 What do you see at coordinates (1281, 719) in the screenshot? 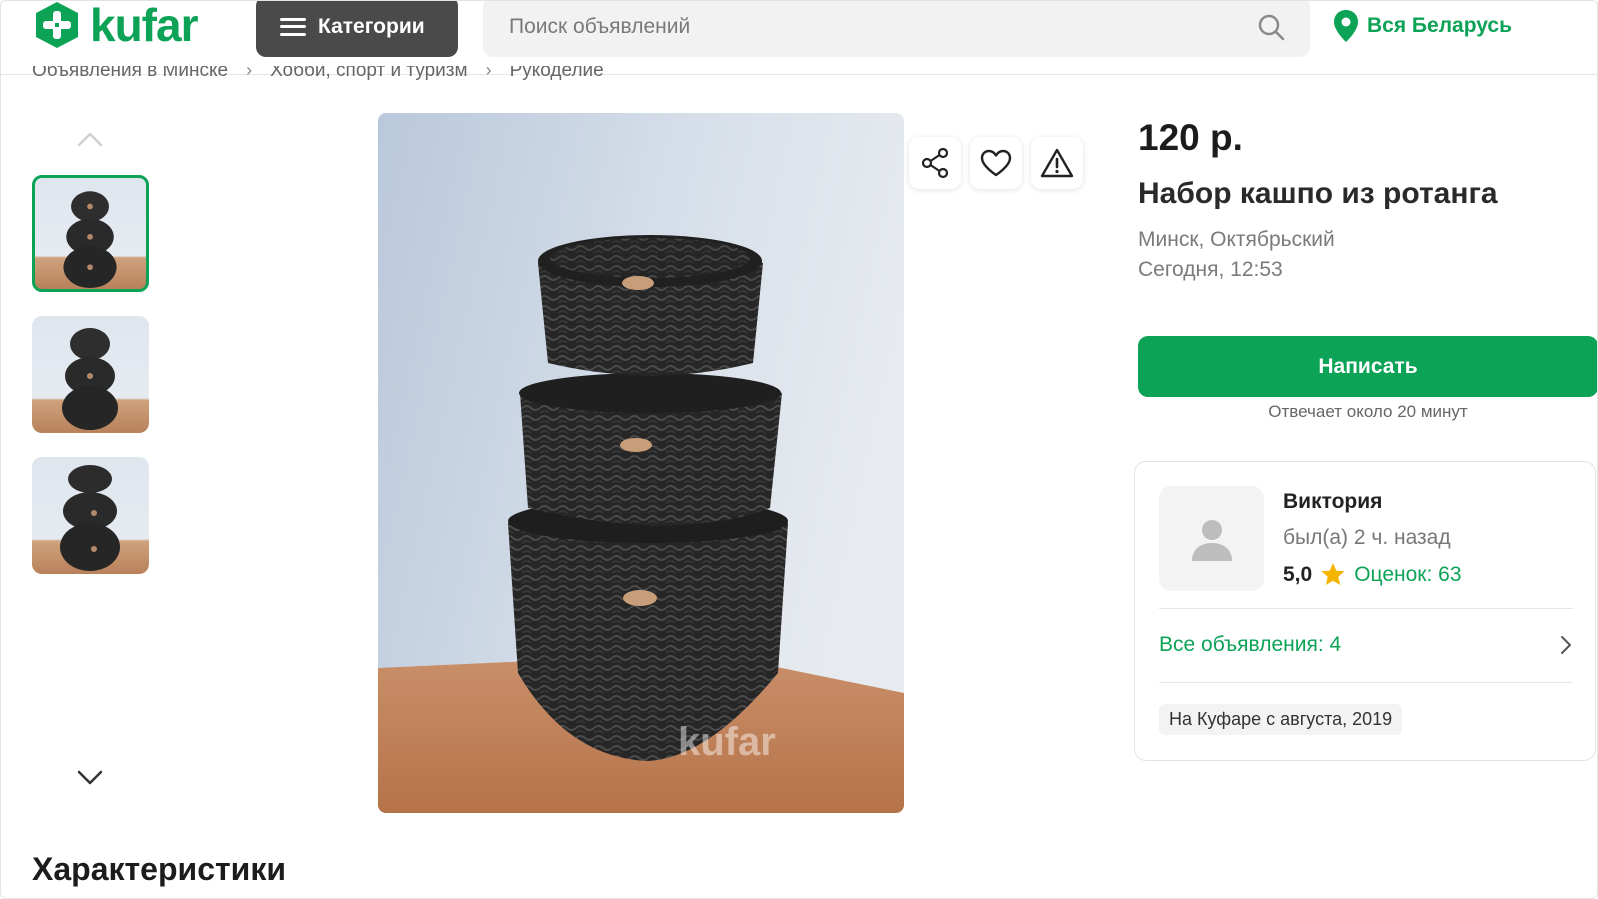
I see `member-since-badge: На Куфаре с августа, 2019` at bounding box center [1281, 719].